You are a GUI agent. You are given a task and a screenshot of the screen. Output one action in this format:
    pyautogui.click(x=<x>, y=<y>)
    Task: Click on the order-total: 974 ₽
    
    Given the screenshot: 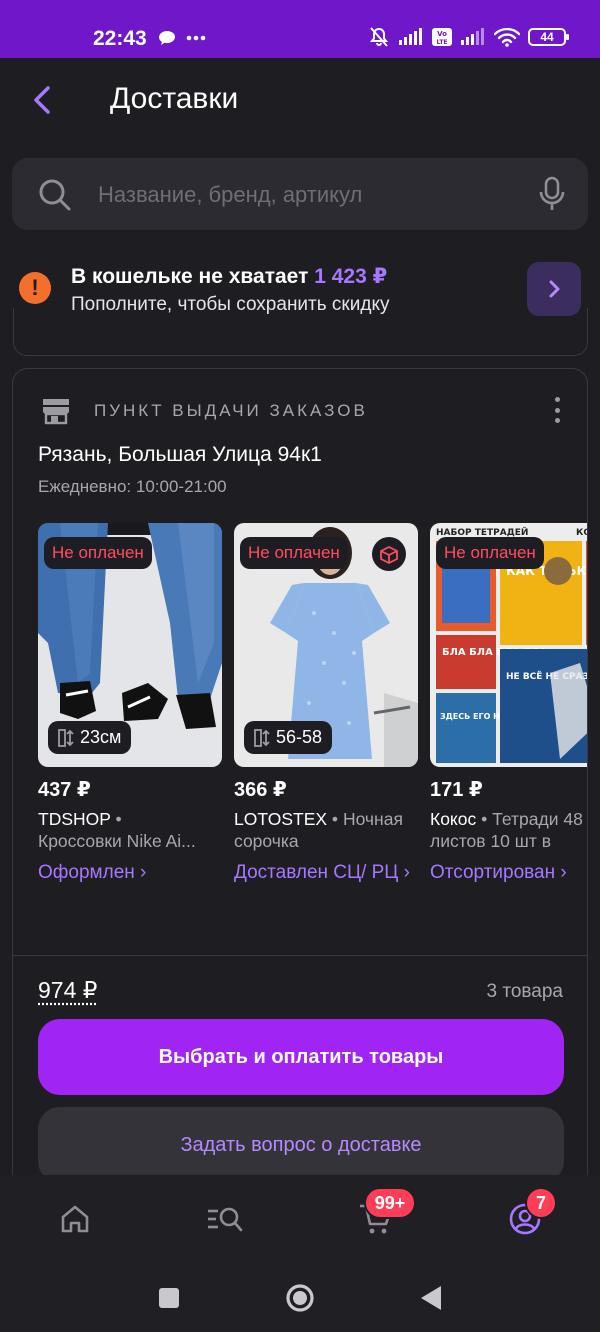 What is the action you would take?
    pyautogui.click(x=67, y=990)
    